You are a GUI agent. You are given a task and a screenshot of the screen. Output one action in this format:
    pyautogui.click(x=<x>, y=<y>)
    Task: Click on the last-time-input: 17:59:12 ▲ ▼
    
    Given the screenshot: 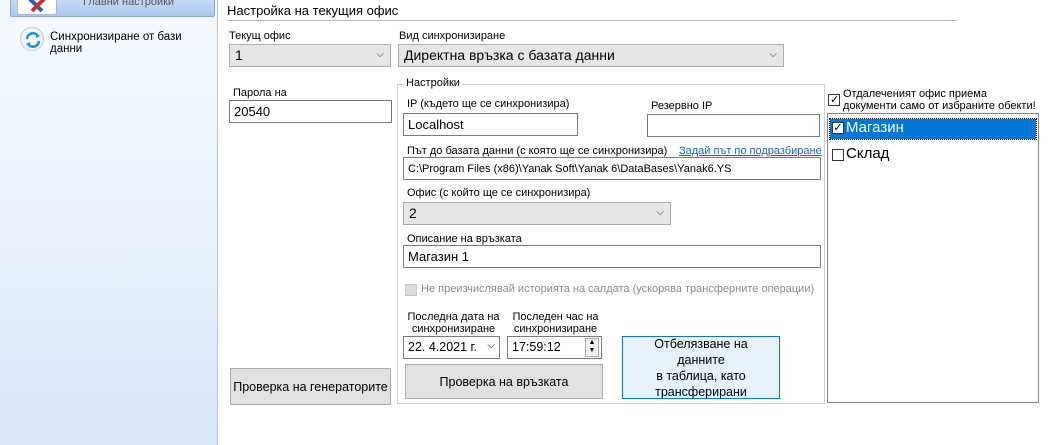 What is the action you would take?
    pyautogui.click(x=554, y=347)
    